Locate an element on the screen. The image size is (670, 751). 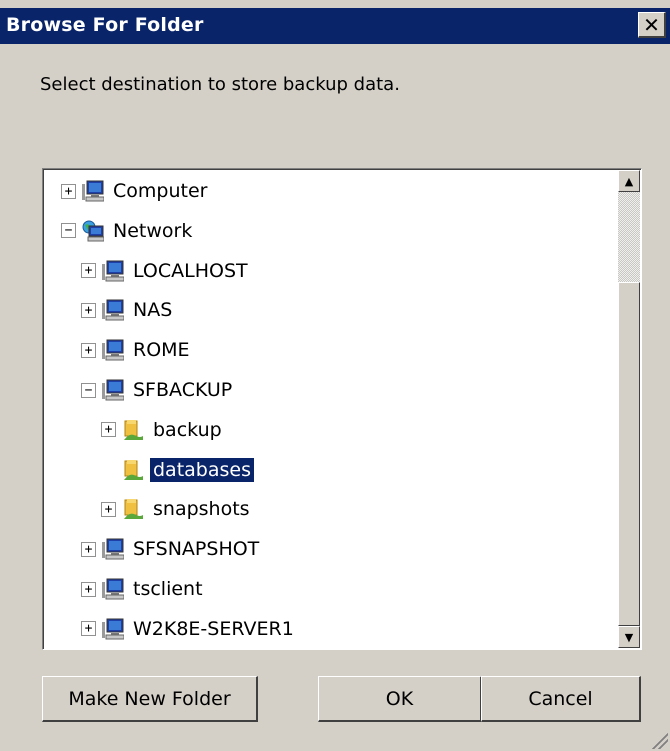
scroll-down-button: ▼ is located at coordinates (629, 637).